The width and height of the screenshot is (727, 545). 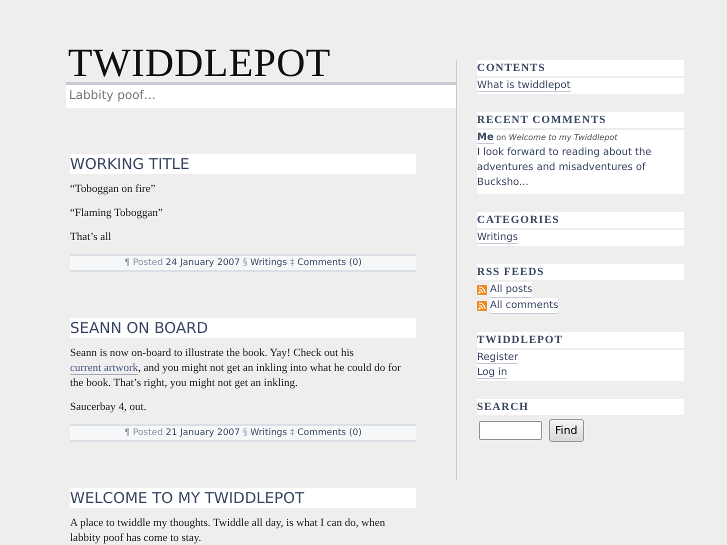 I want to click on post-paragraph: “Flaming Toboggan”, so click(x=117, y=213).